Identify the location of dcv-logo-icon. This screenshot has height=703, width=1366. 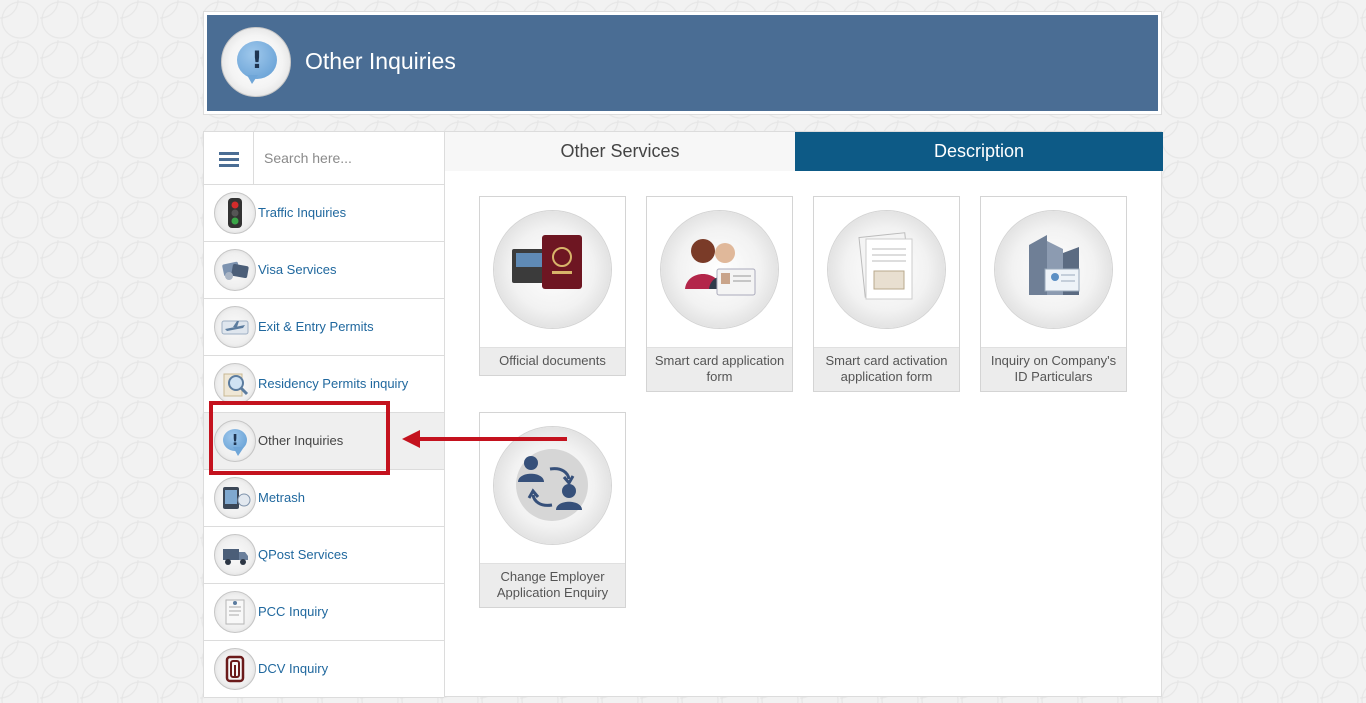
(235, 669).